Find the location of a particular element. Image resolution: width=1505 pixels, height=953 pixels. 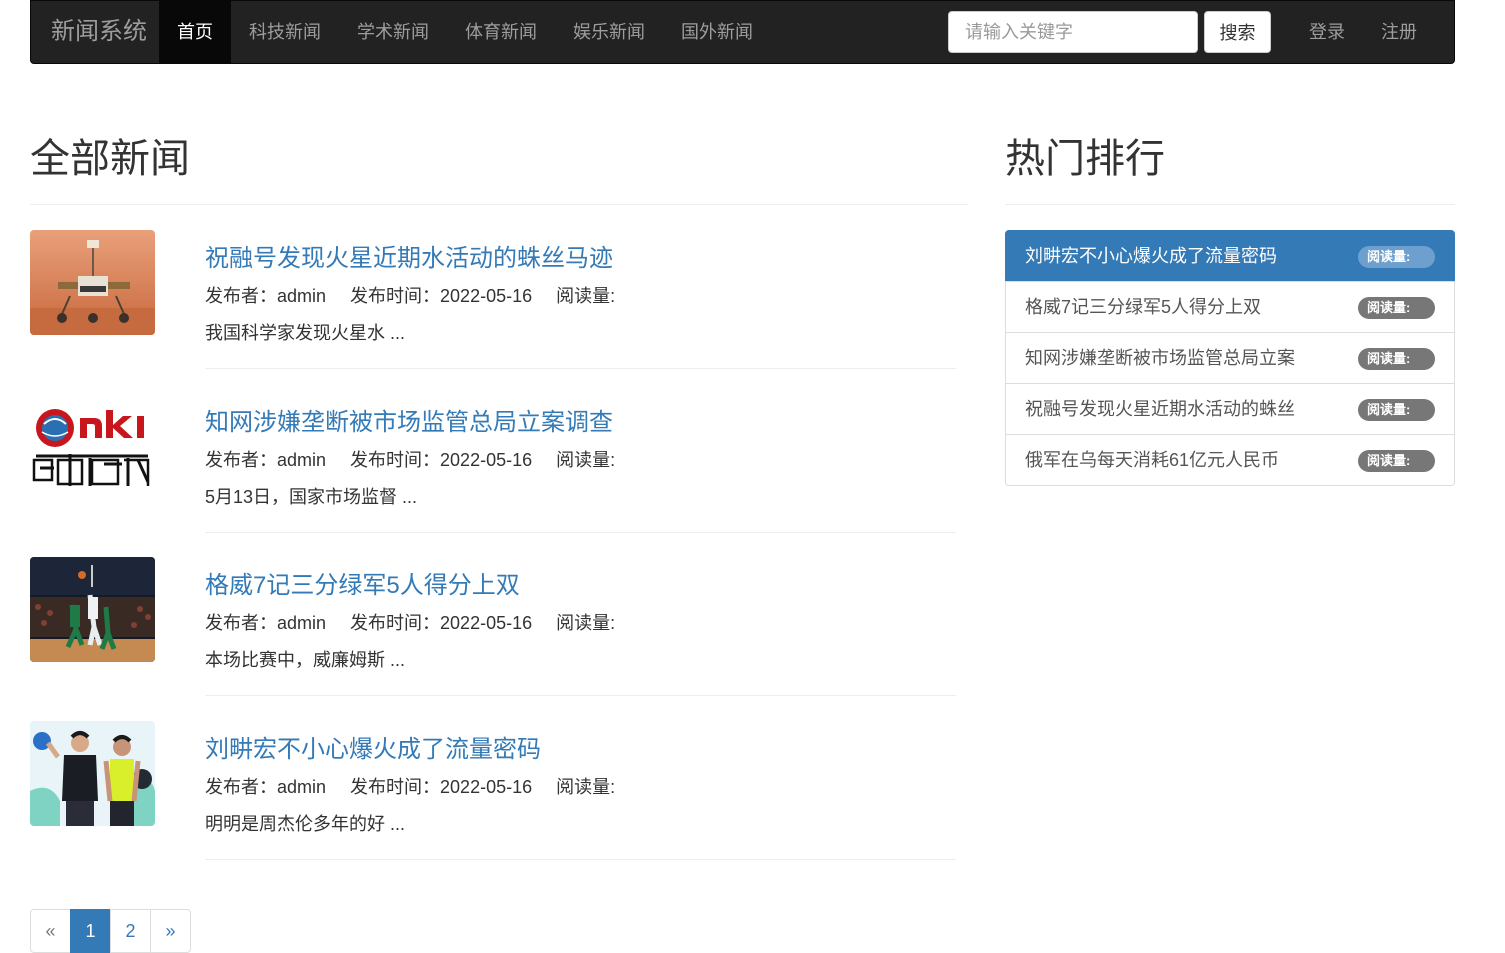

pagination: « 1 2 » is located at coordinates (110, 931).